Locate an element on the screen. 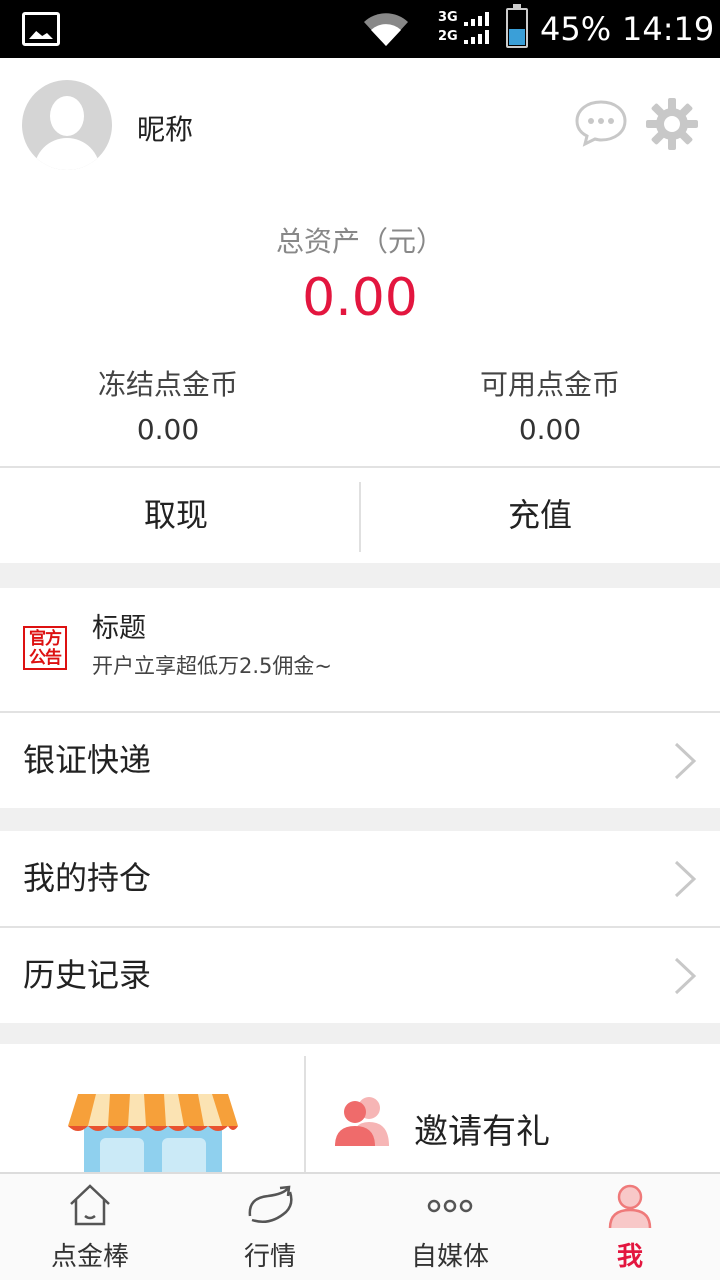 The image size is (720, 1280). tab-label: 我 is located at coordinates (629, 1257).